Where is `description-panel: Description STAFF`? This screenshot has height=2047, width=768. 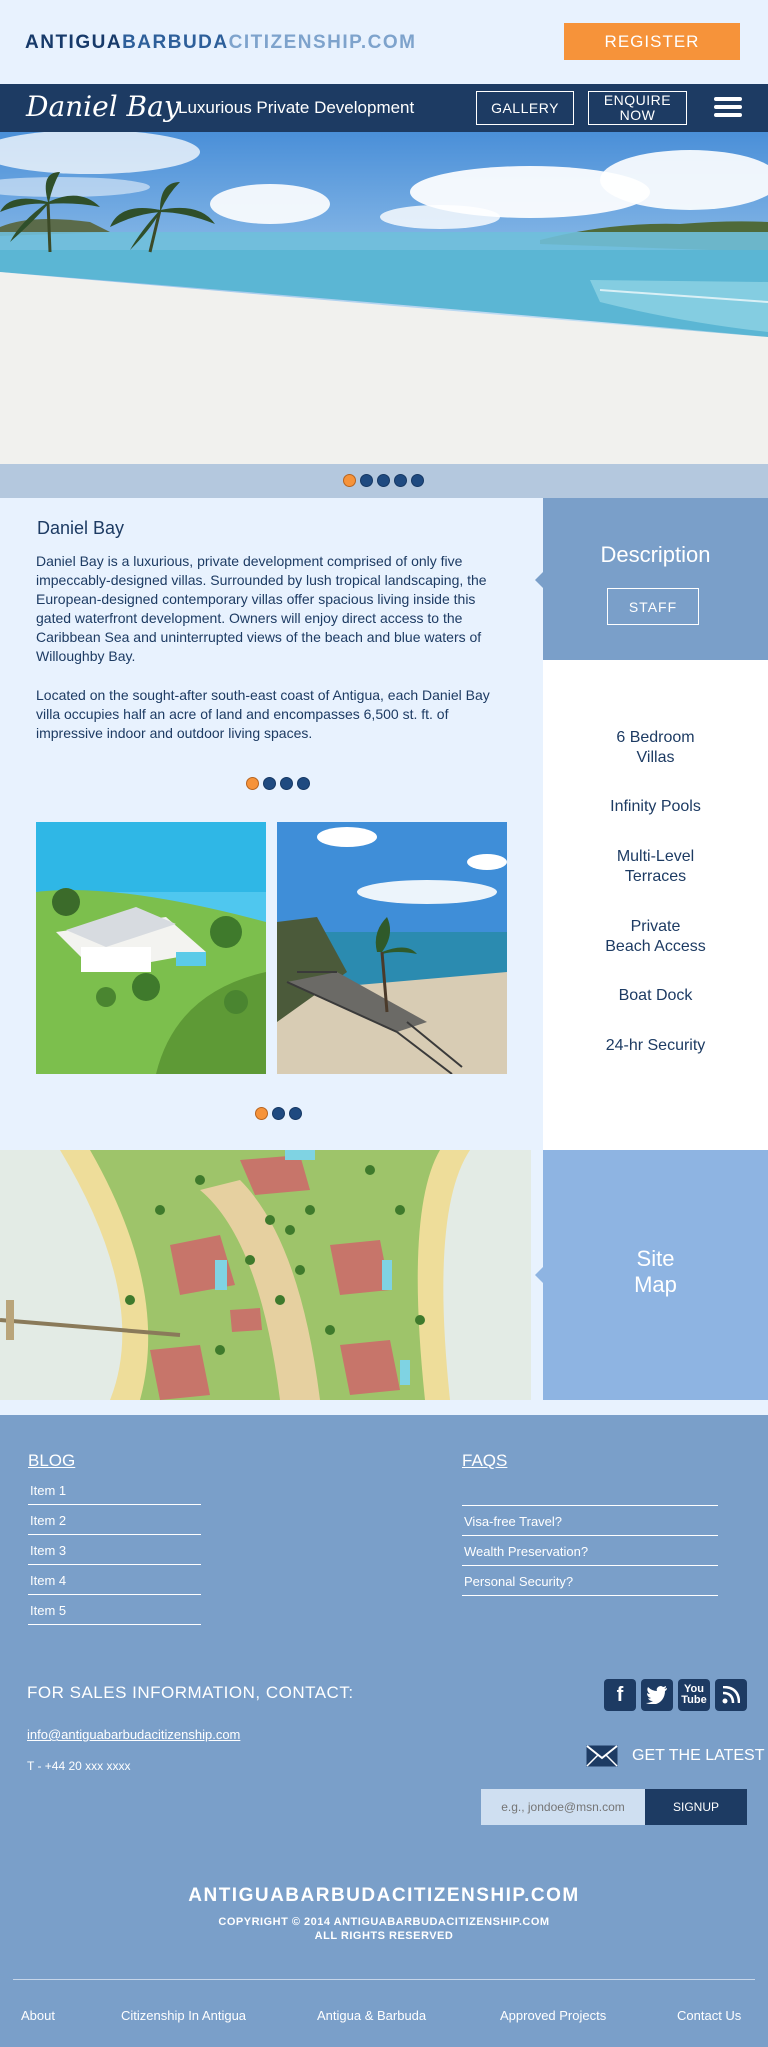 description-panel: Description STAFF is located at coordinates (651, 583).